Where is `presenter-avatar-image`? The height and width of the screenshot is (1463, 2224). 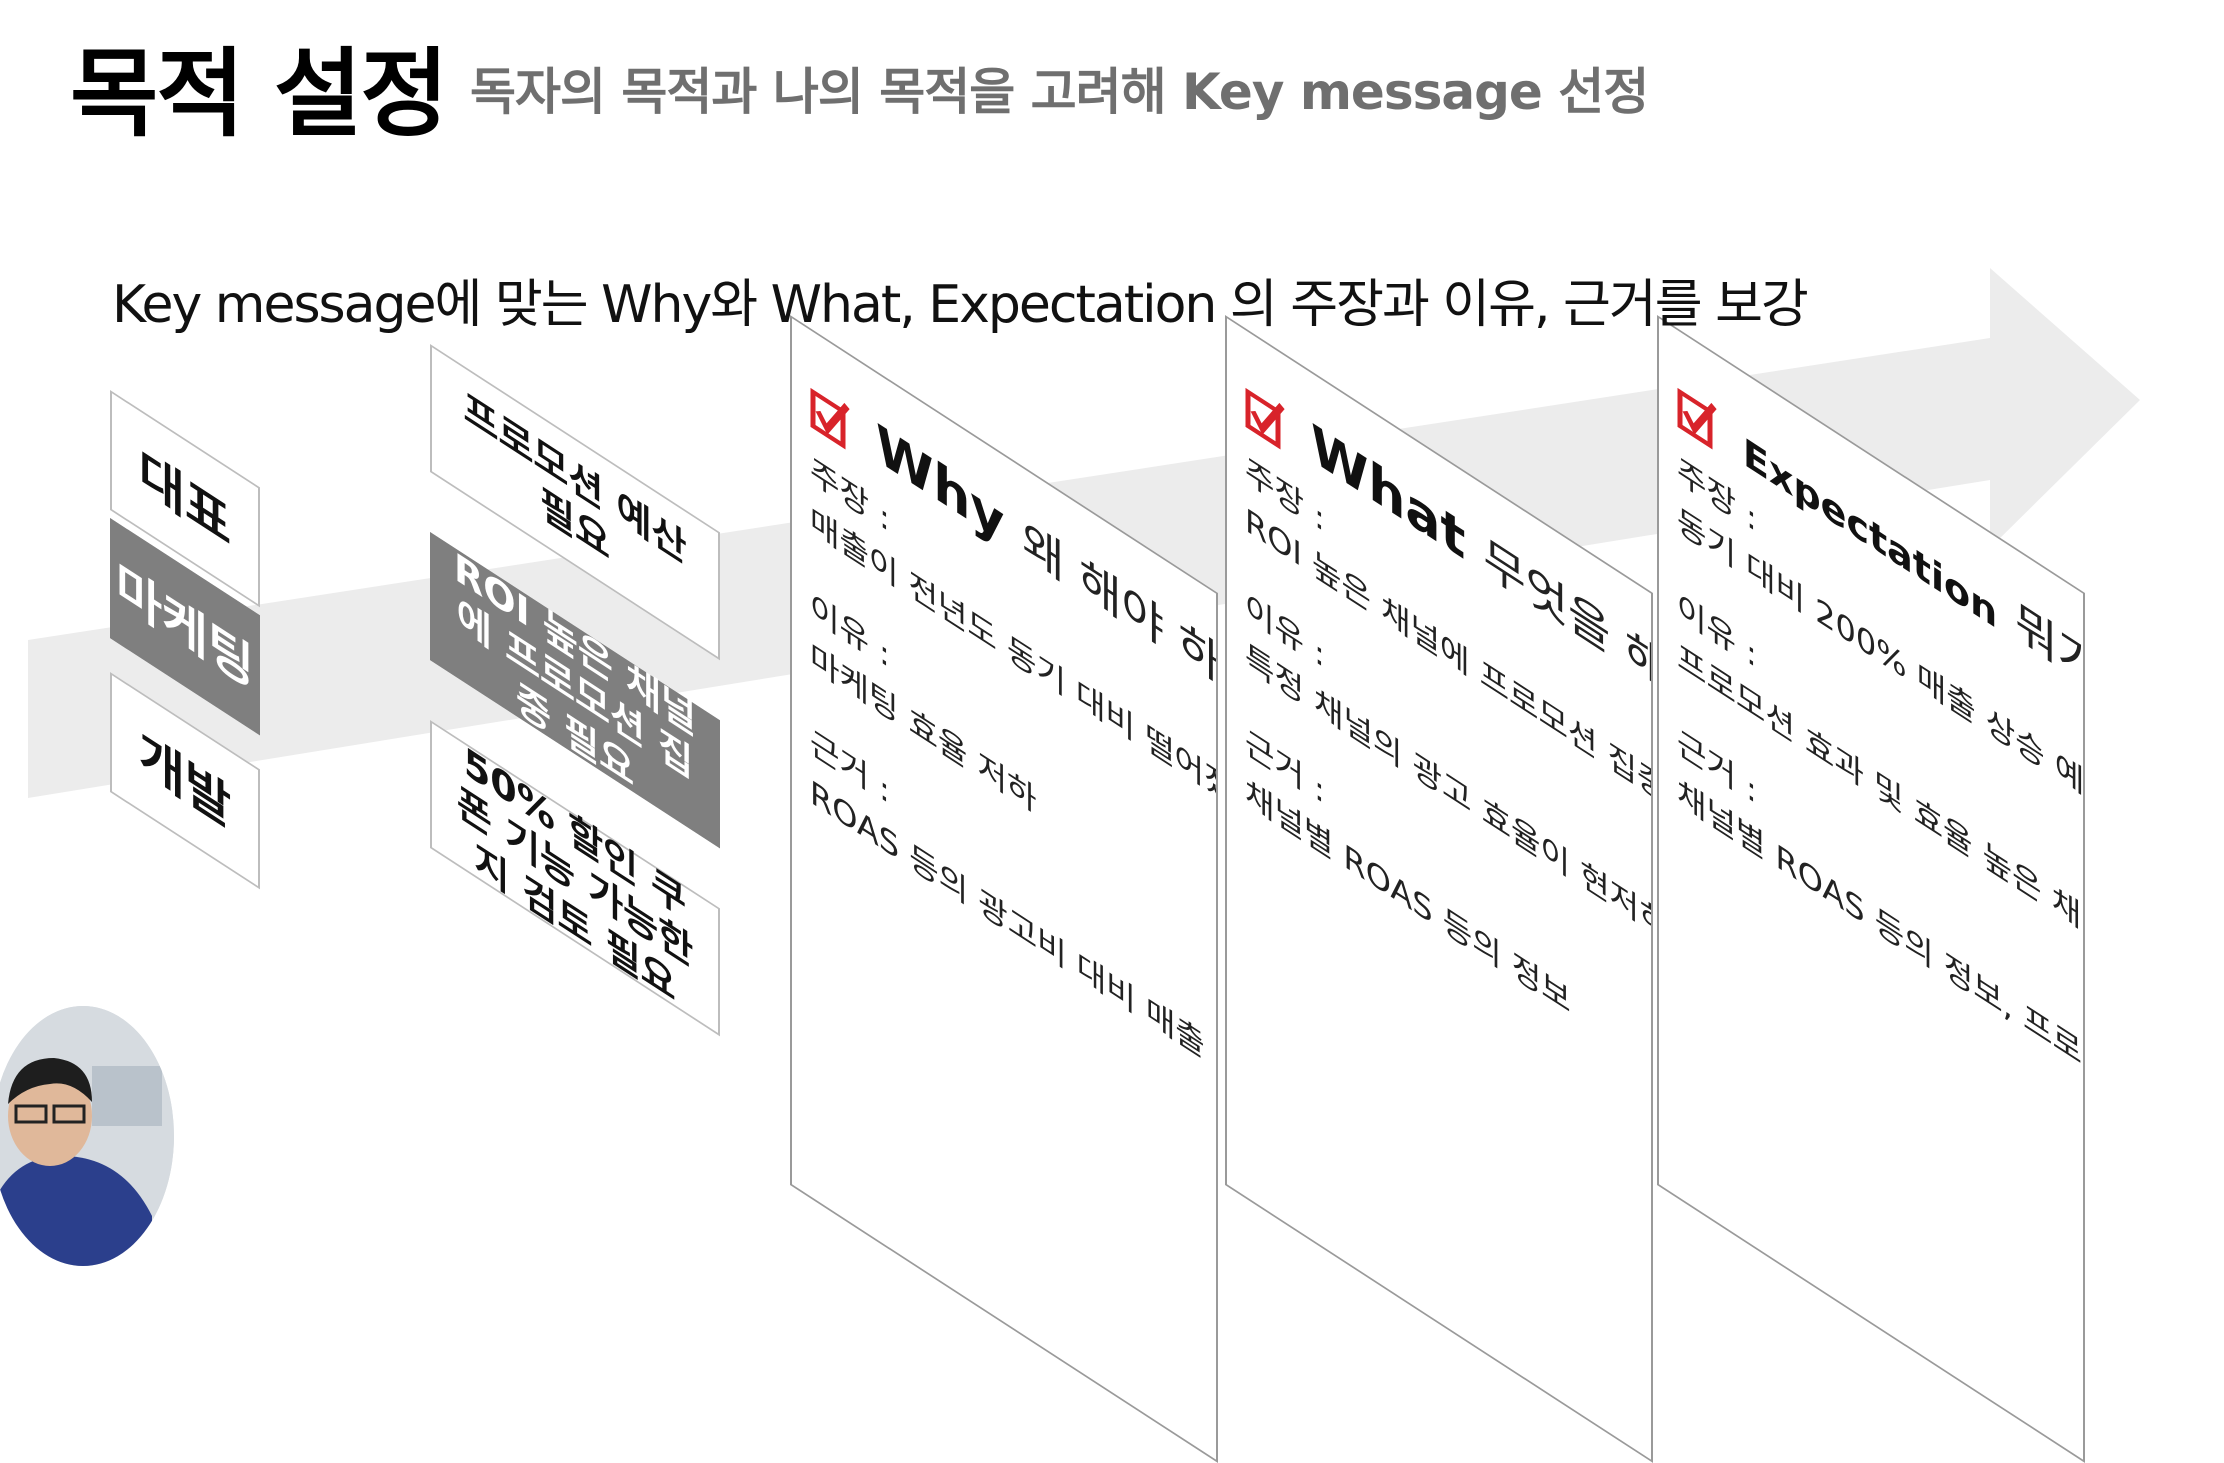
presenter-avatar-image is located at coordinates (87, 1136).